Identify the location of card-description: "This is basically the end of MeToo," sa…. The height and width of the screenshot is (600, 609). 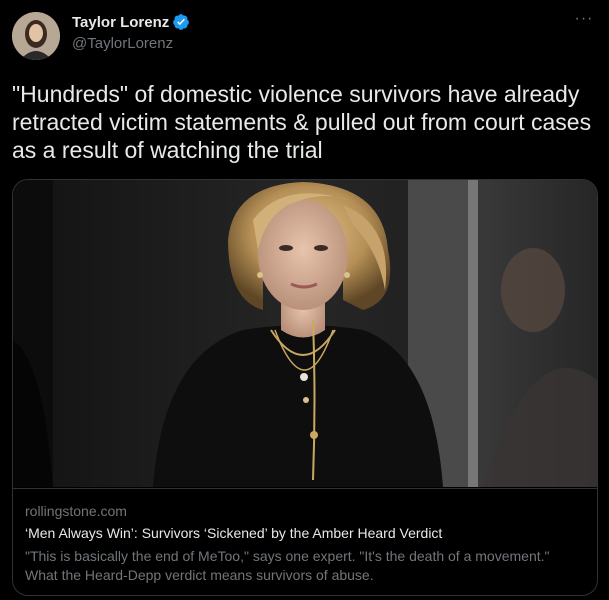
(287, 565).